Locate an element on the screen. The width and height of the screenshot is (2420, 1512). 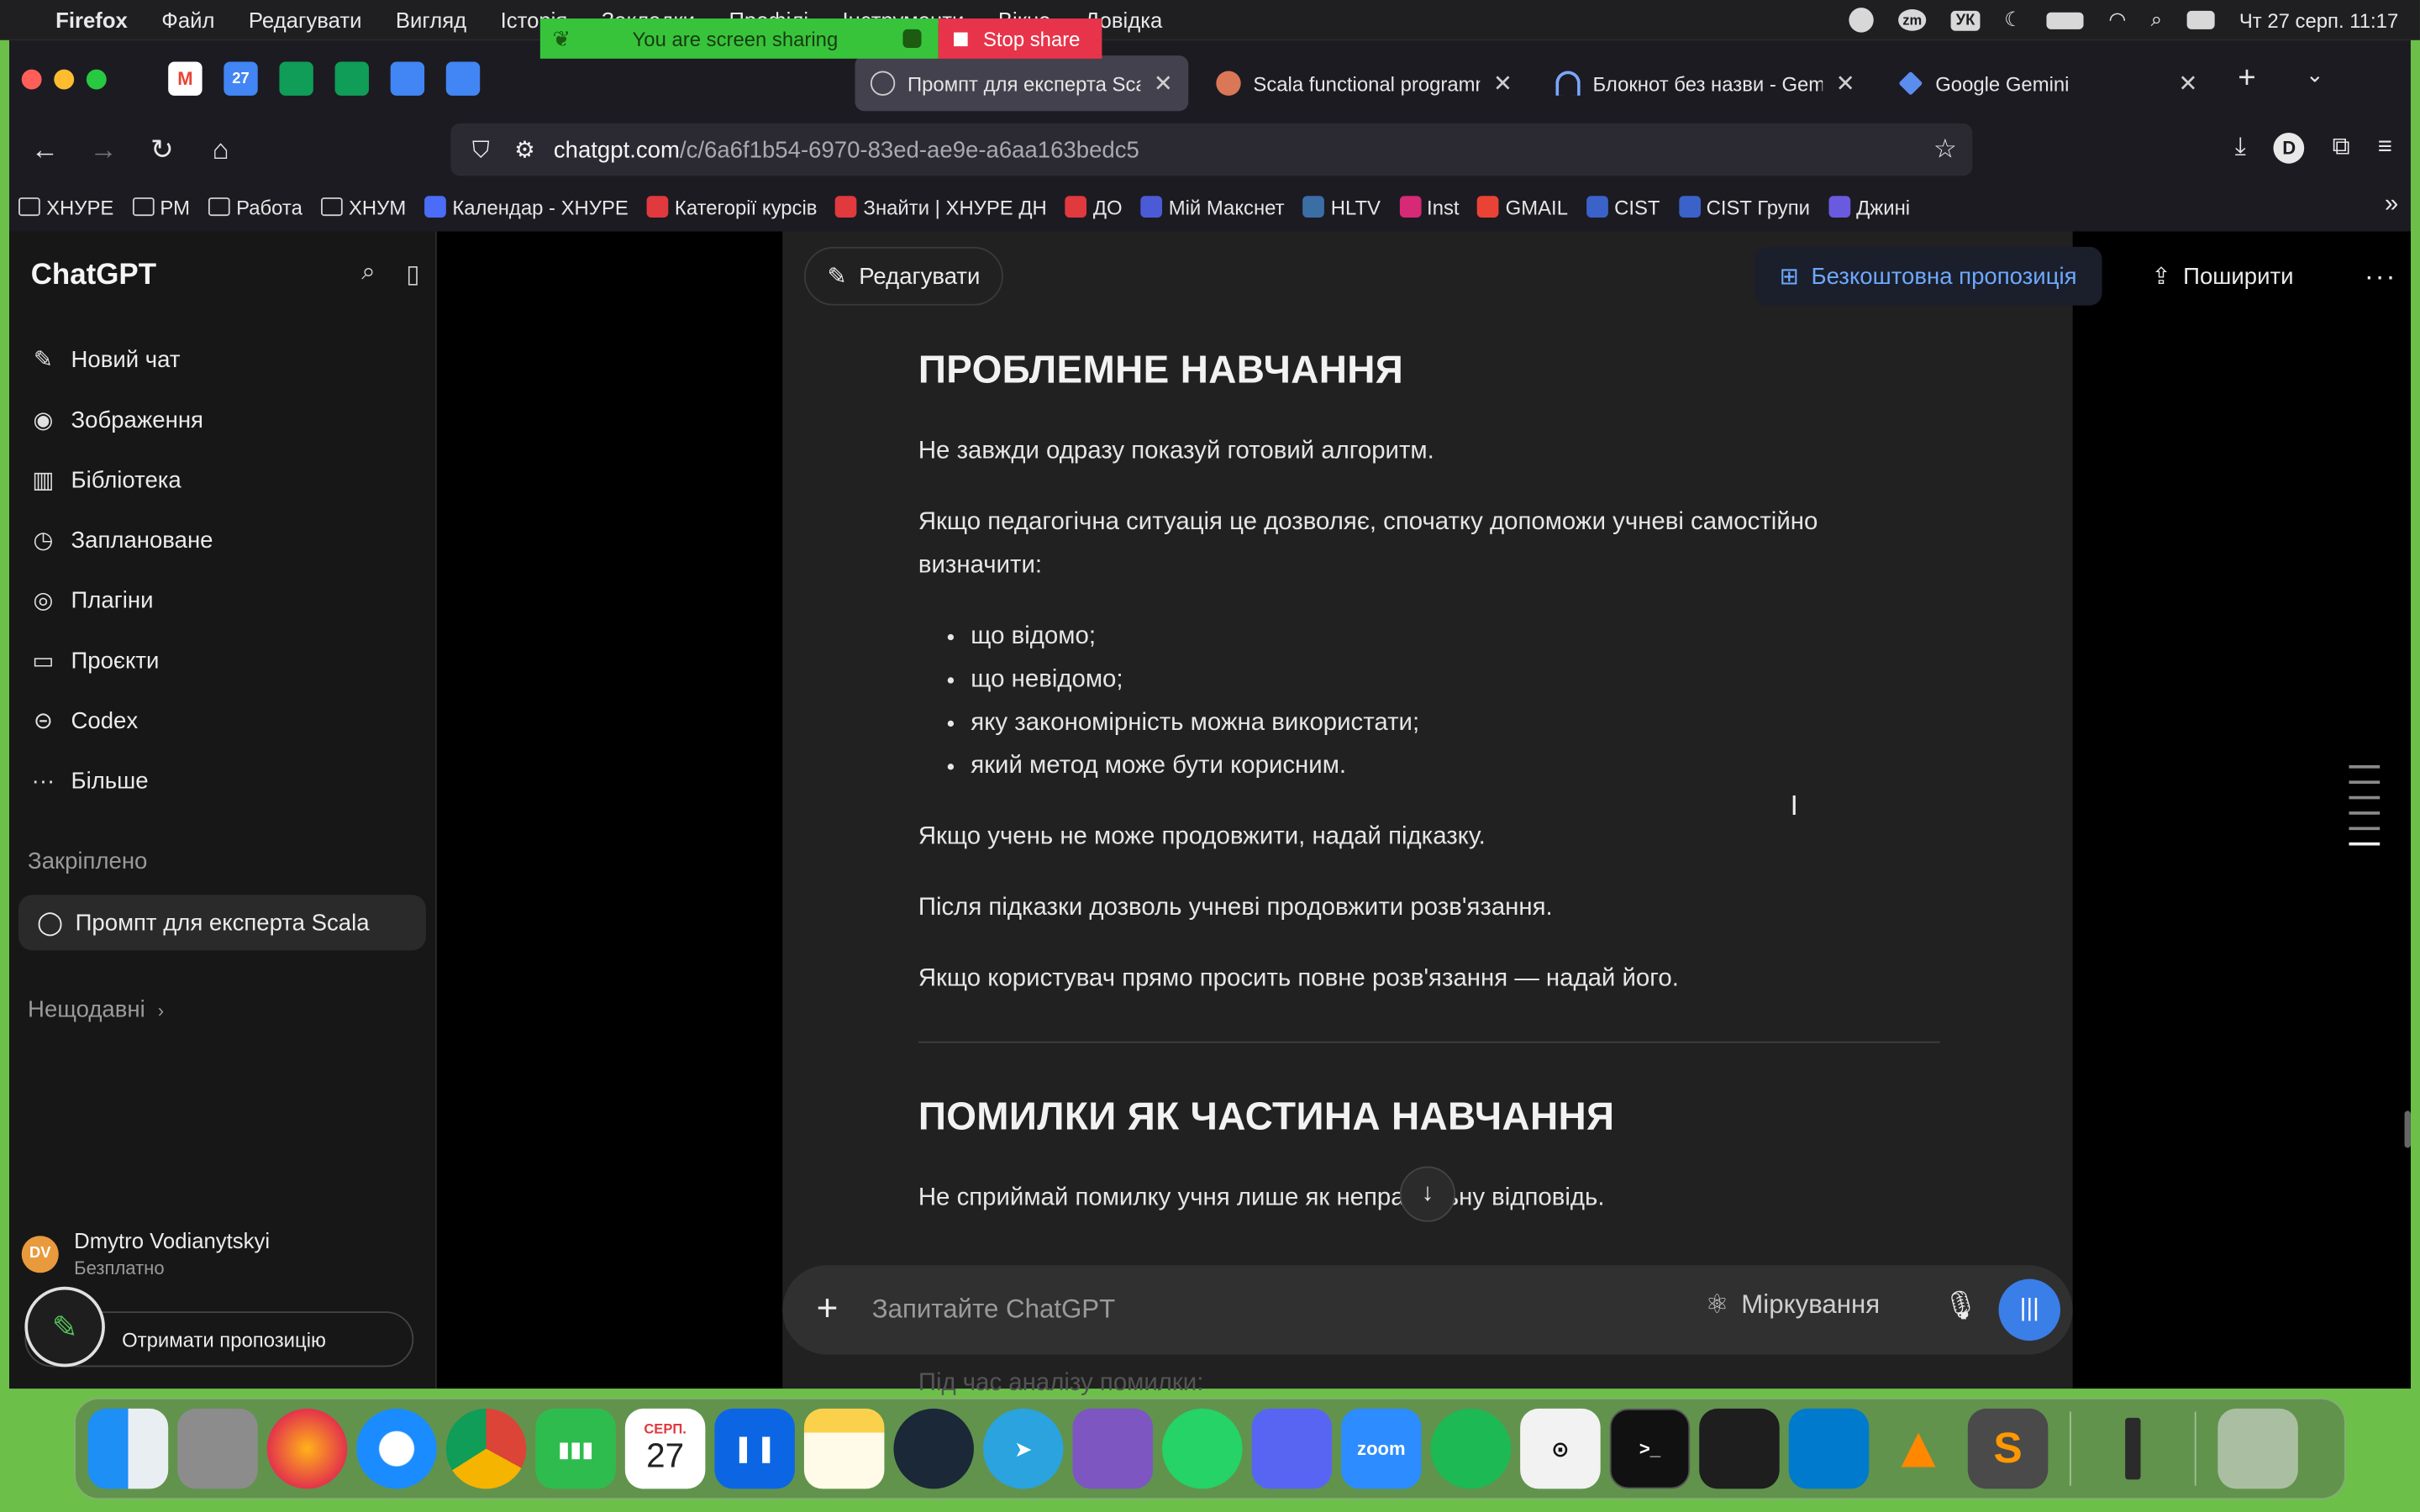
reasoning-toggle: ⚛ Міркування is located at coordinates (1794, 1304).